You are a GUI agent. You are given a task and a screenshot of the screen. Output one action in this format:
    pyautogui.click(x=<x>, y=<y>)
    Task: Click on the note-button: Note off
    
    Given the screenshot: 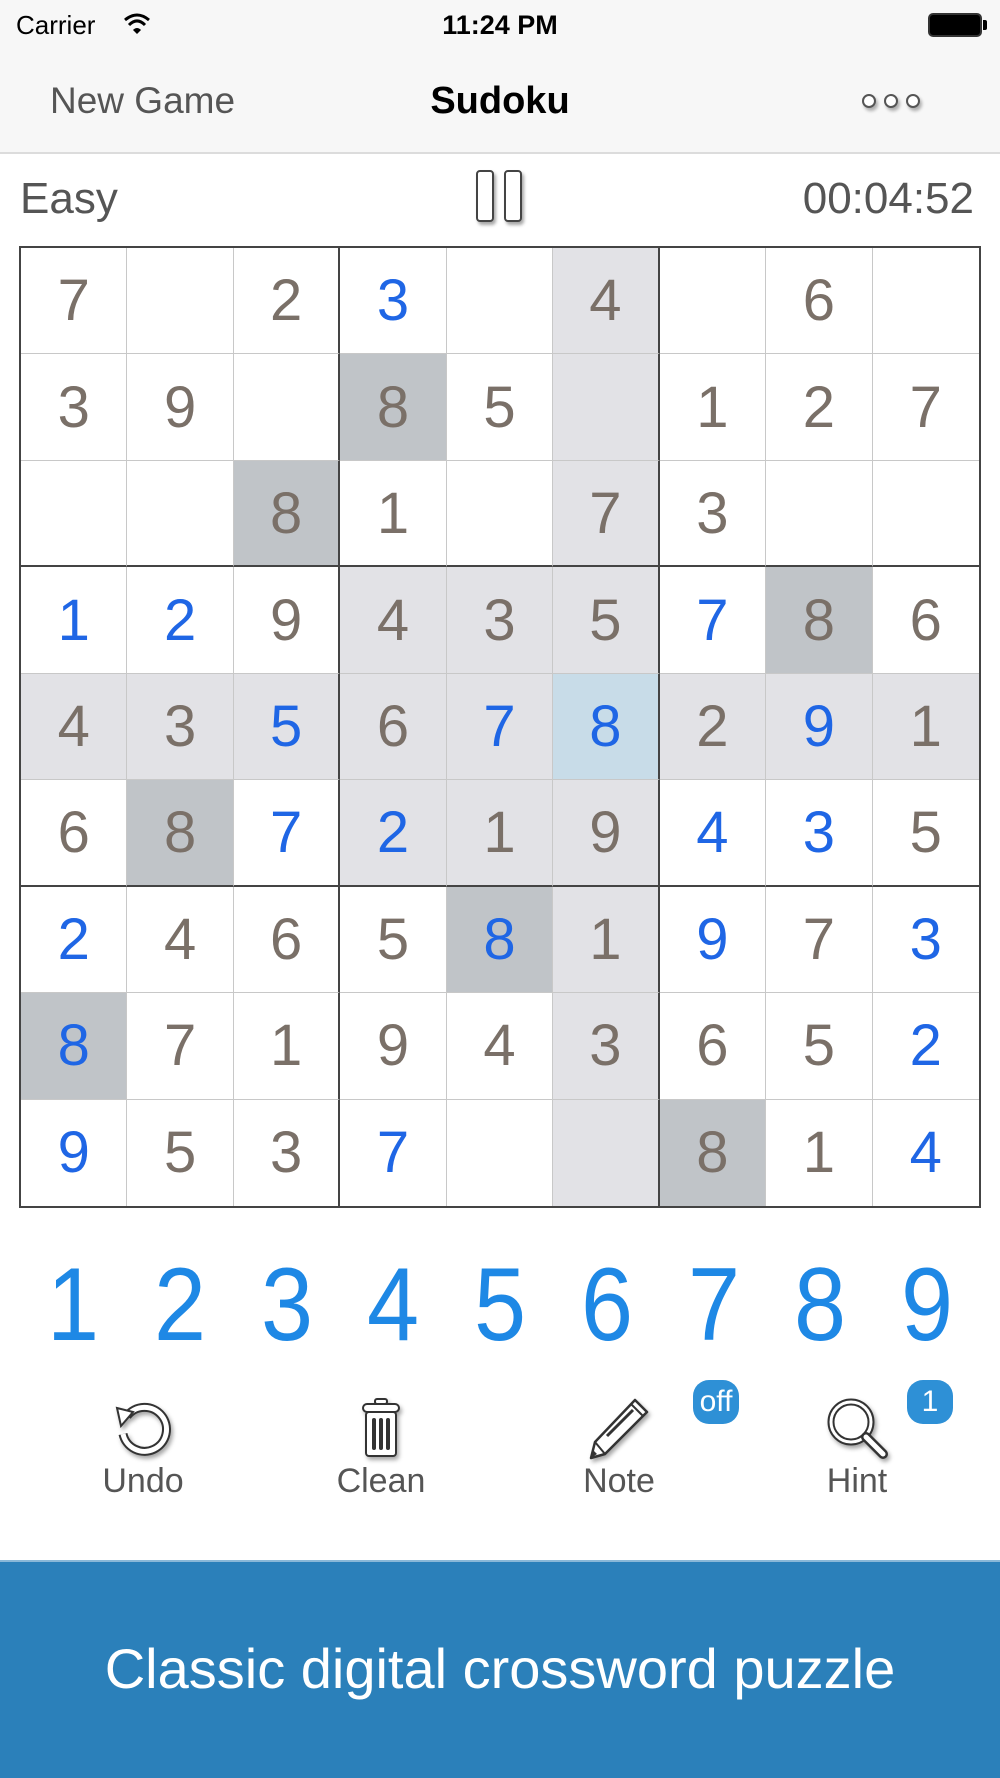 What is the action you would take?
    pyautogui.click(x=639, y=1451)
    